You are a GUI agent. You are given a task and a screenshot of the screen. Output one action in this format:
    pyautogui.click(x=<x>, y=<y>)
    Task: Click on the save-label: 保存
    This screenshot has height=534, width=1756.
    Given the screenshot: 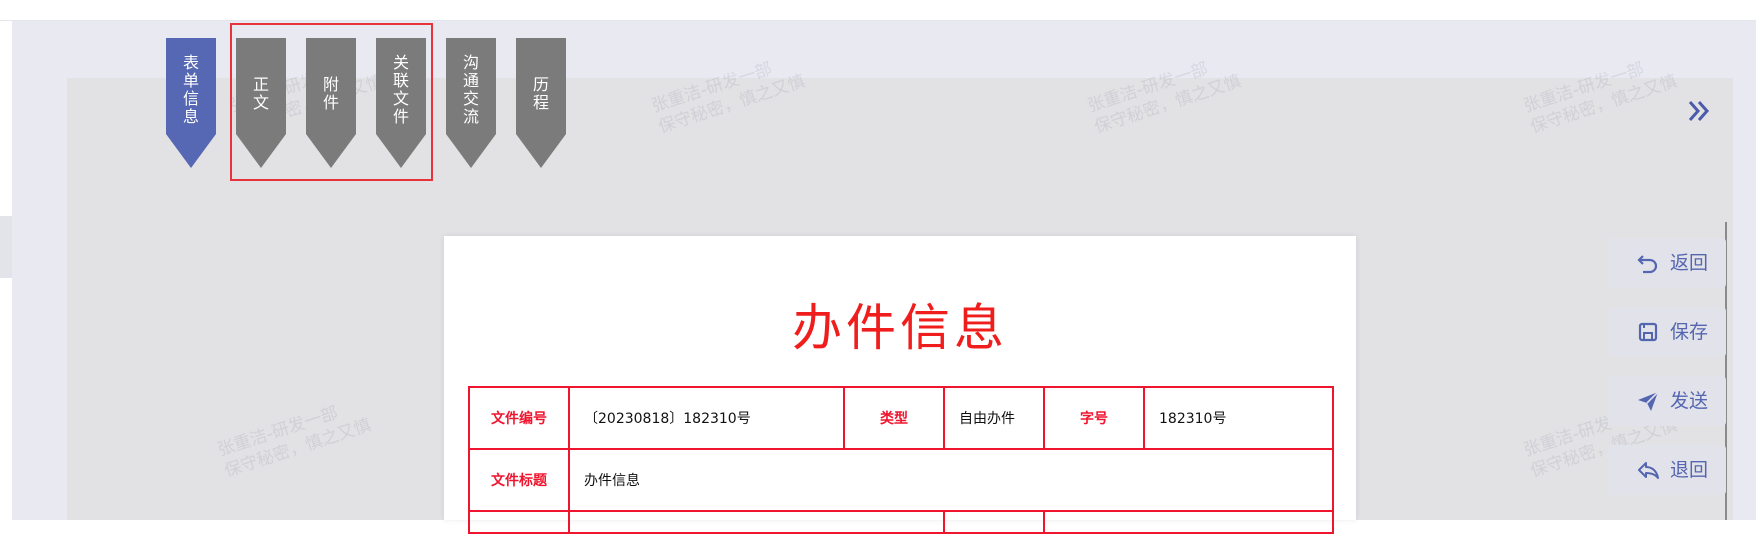 What is the action you would take?
    pyautogui.click(x=1689, y=332)
    